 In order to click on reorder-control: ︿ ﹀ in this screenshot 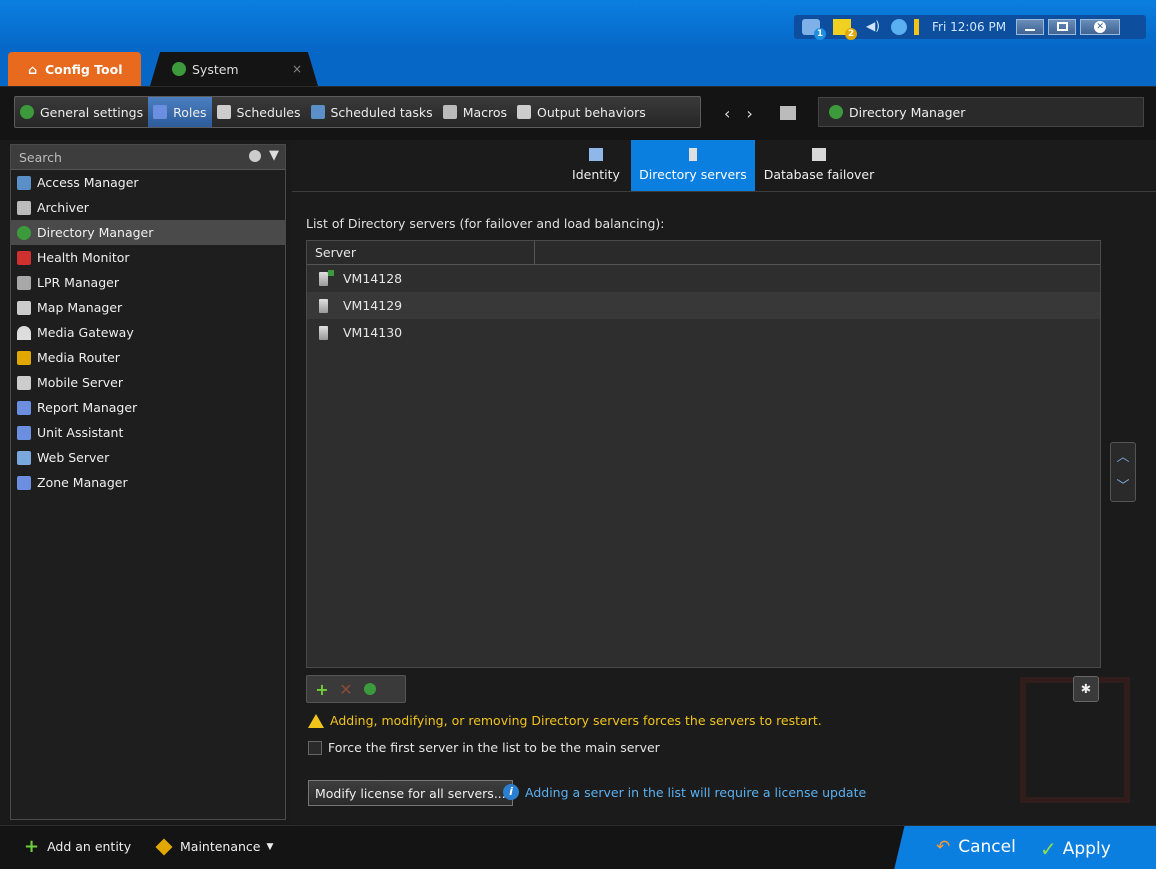, I will do `click(1123, 472)`.